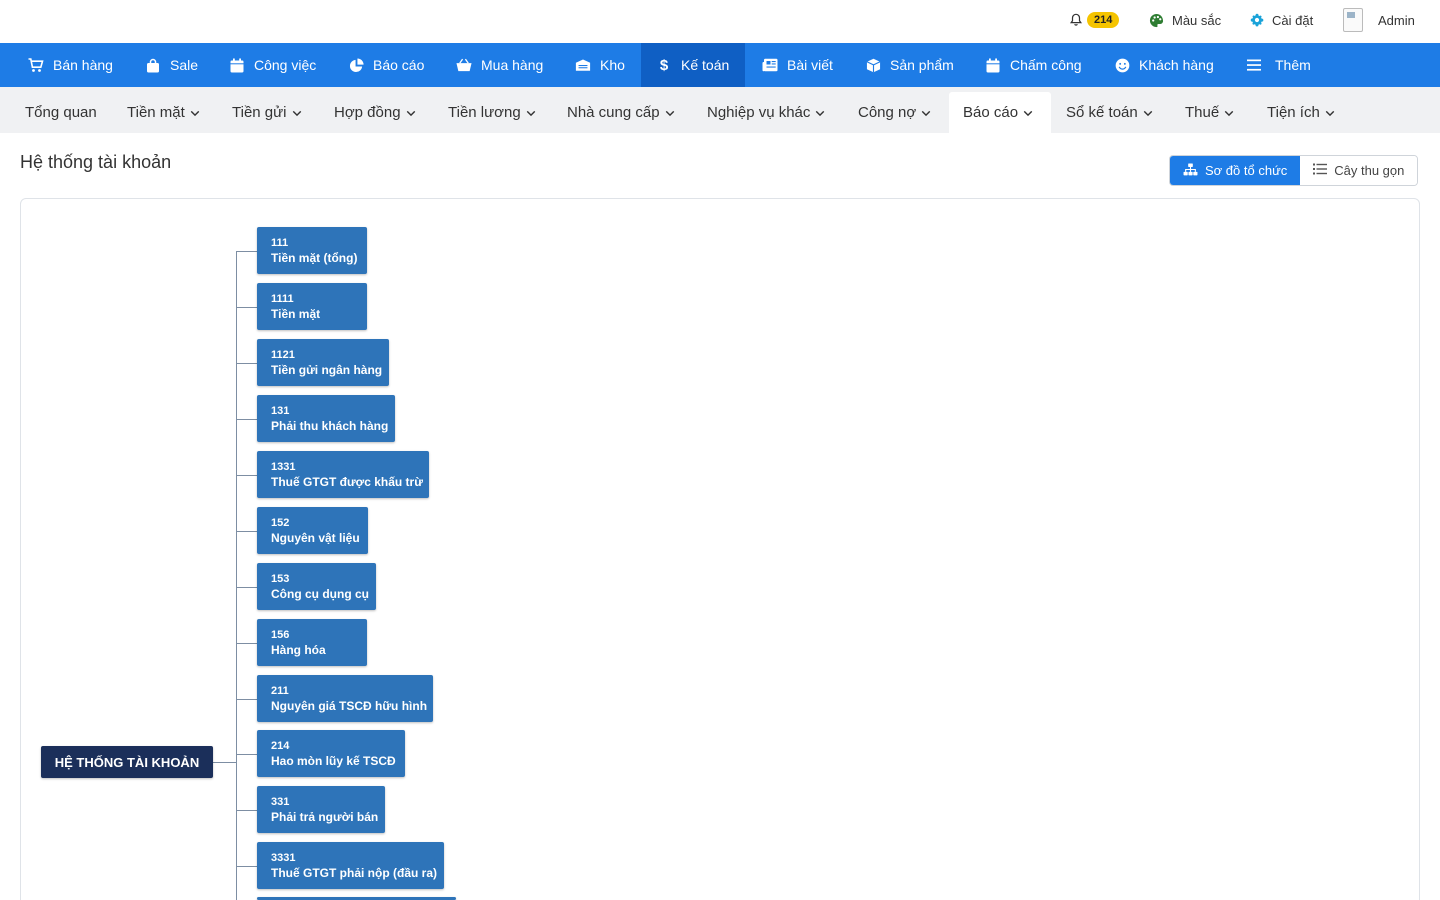 This screenshot has height=900, width=1440. I want to click on account-name: Hàng hóa, so click(298, 650).